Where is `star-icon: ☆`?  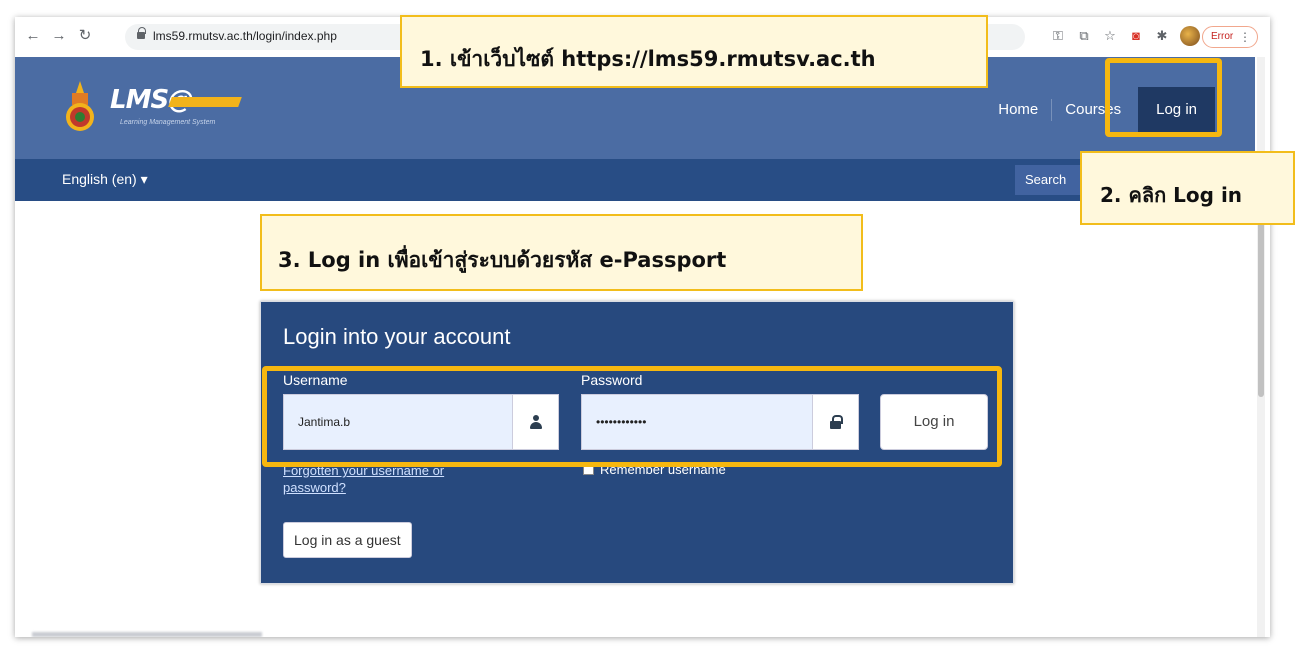
star-icon: ☆ is located at coordinates (1110, 36).